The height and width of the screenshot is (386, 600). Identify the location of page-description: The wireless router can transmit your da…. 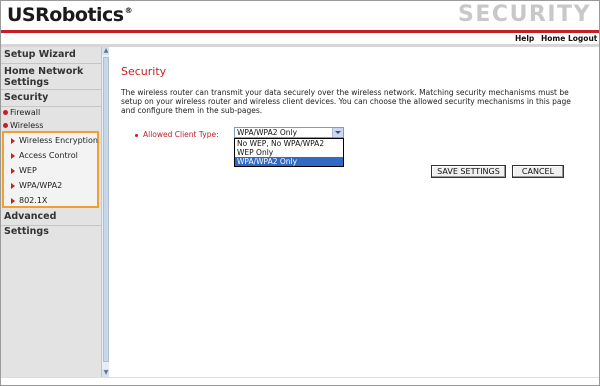
(346, 101).